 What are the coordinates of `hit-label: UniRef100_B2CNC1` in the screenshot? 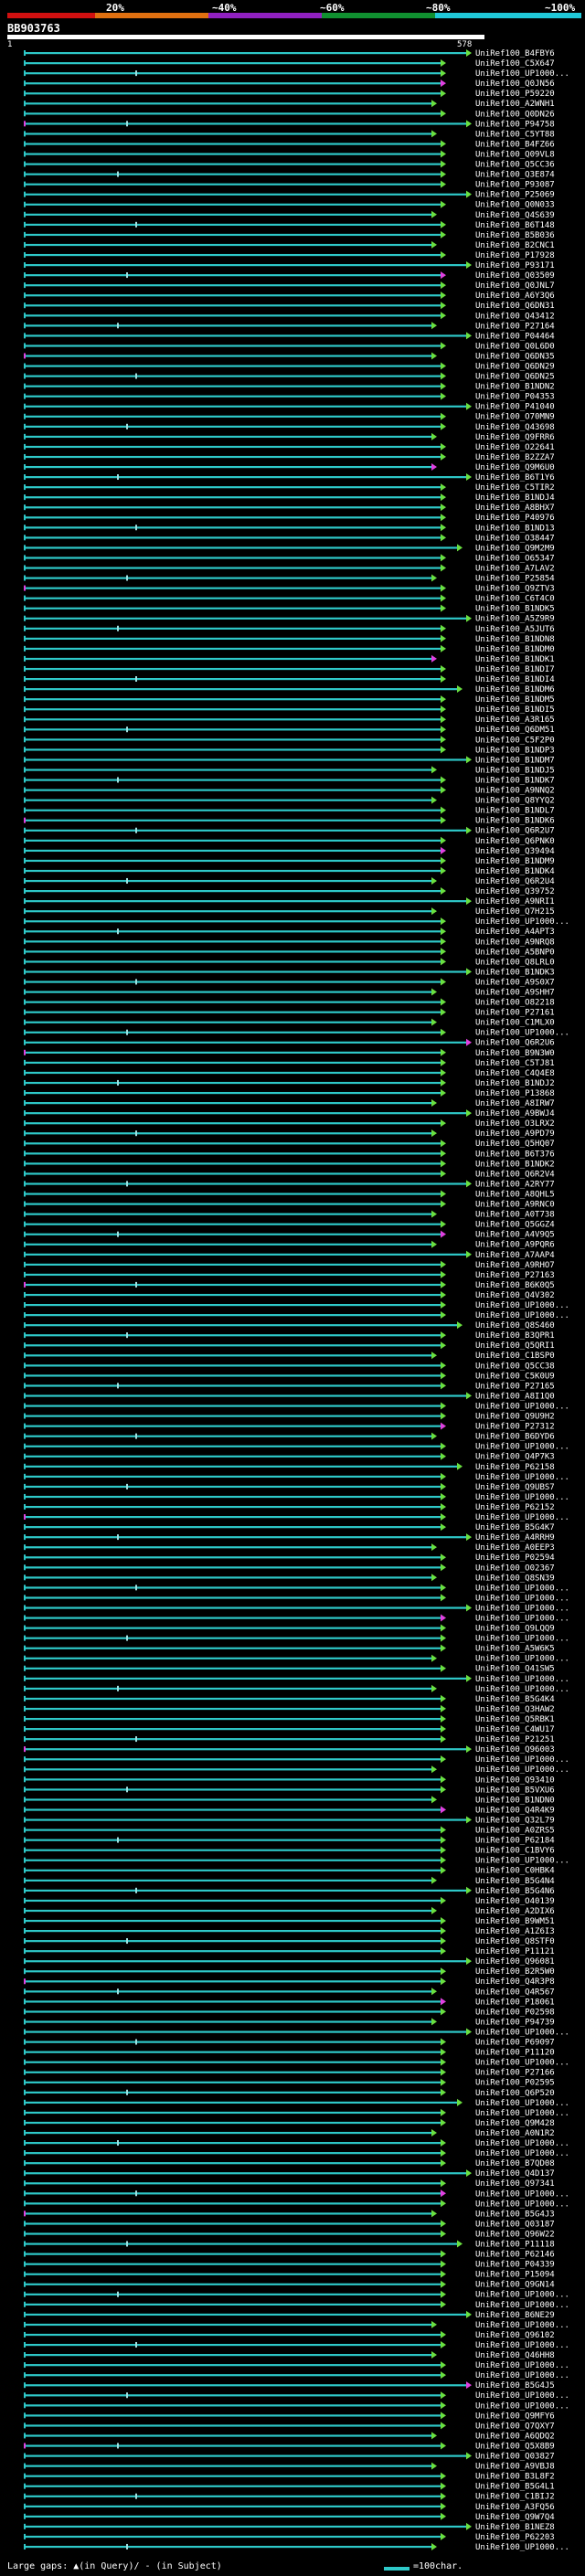 It's located at (515, 245).